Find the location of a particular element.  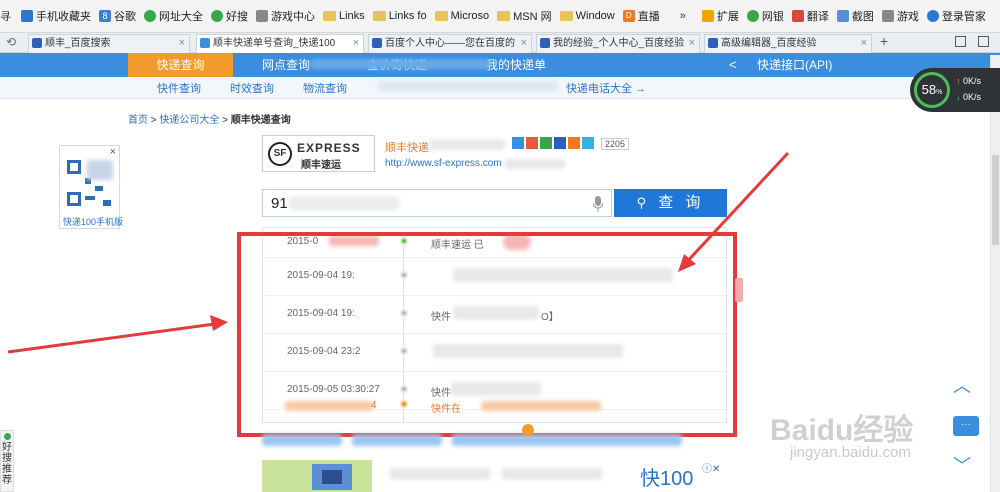

download-speed: ↓ 0K/s is located at coordinates (968, 97).